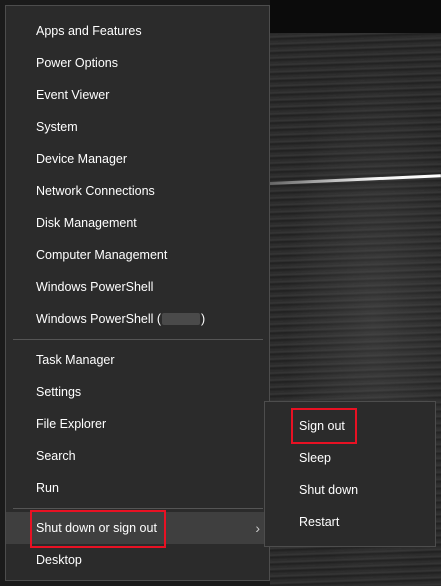 The height and width of the screenshot is (586, 441). Describe the element at coordinates (181, 319) in the screenshot. I see `redacted-text-block` at that location.